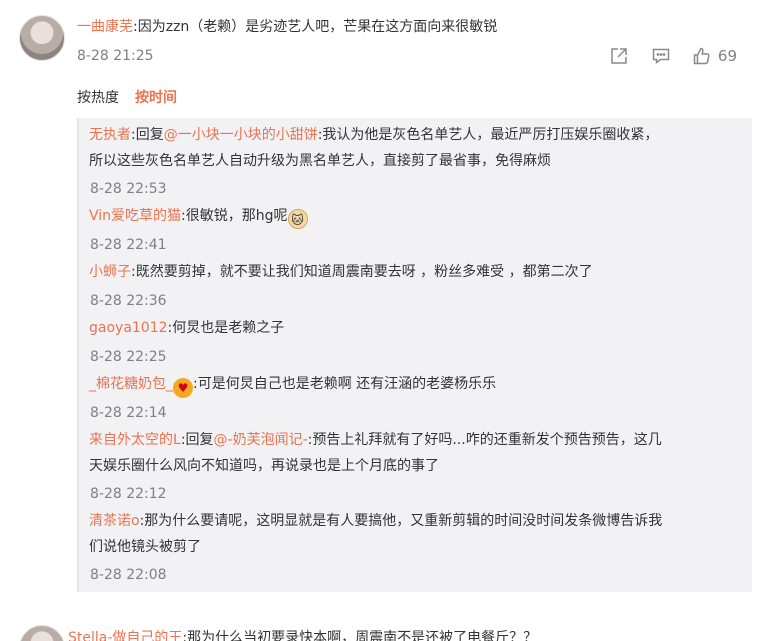  What do you see at coordinates (297, 219) in the screenshot?
I see `cat-emoji-icon: 🐱` at bounding box center [297, 219].